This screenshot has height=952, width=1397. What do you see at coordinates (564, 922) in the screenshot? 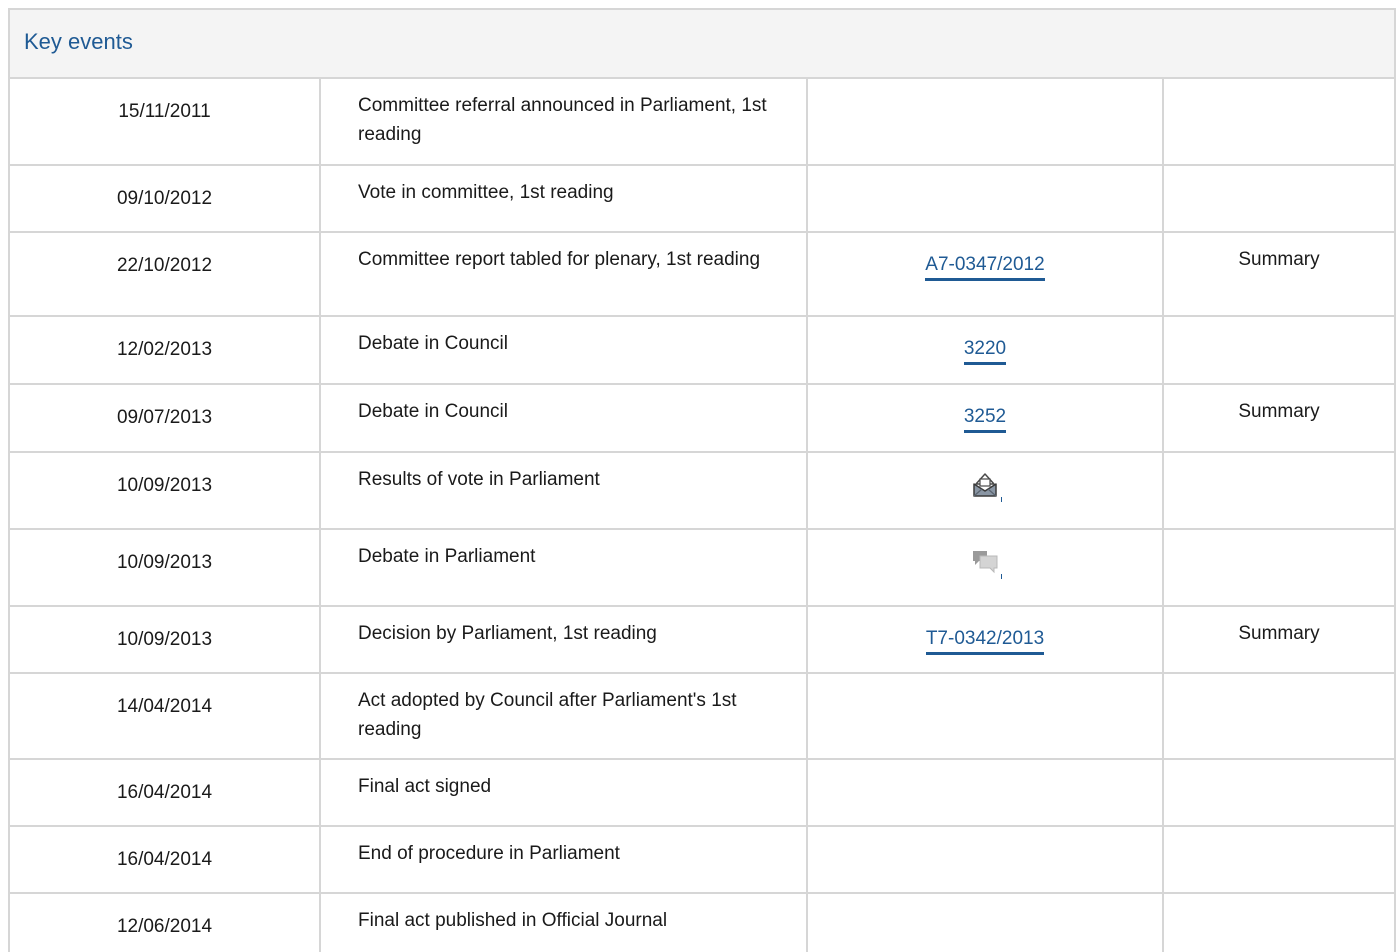
I see `event-description: Final act published in Official Journal` at bounding box center [564, 922].